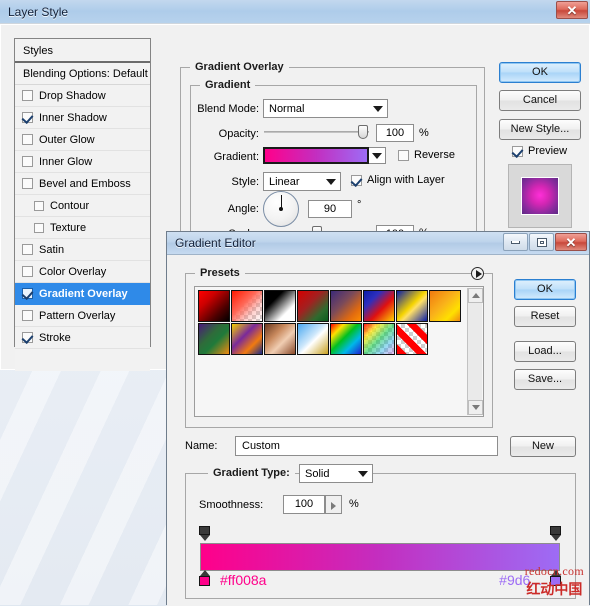 The height and width of the screenshot is (606, 590). I want to click on scroll-down-icon, so click(475, 407).